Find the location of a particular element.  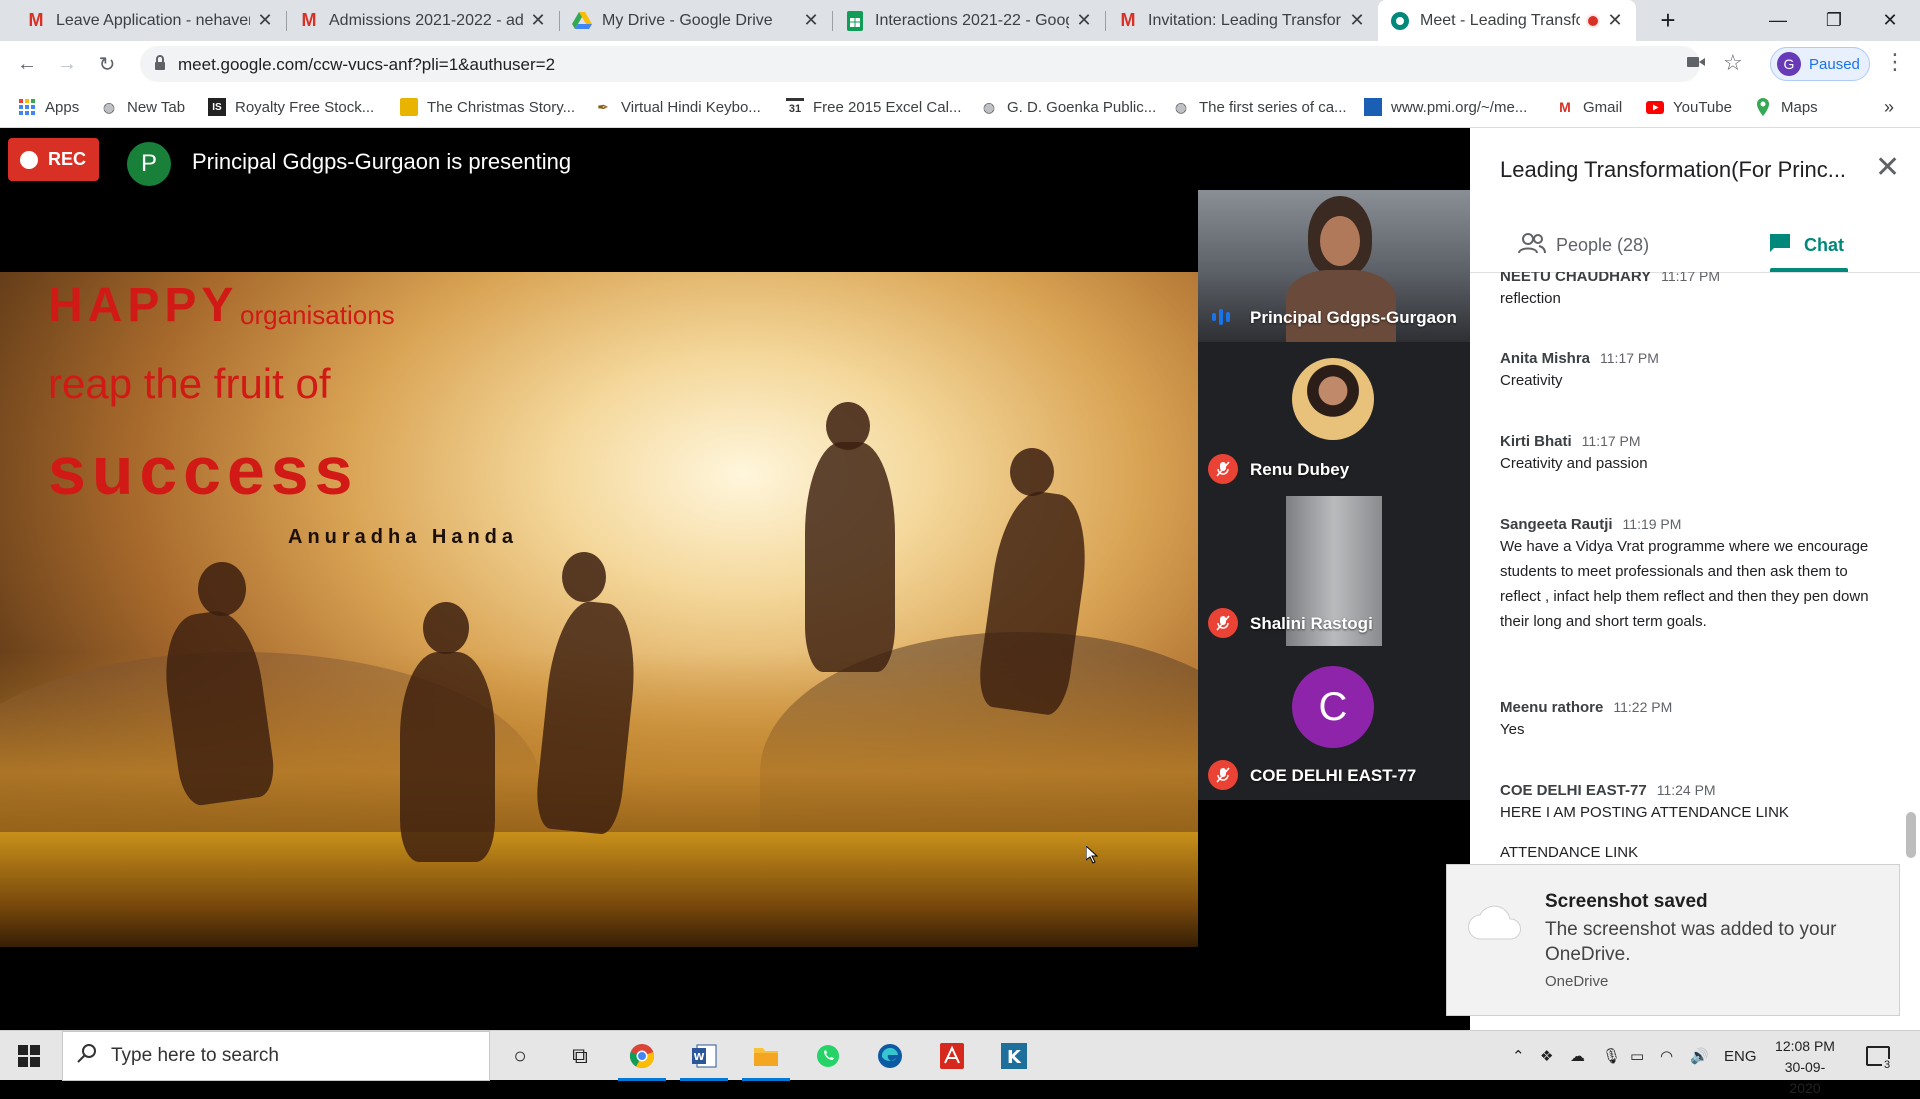

participant-name: Shalini Rastogi is located at coordinates (1311, 623).